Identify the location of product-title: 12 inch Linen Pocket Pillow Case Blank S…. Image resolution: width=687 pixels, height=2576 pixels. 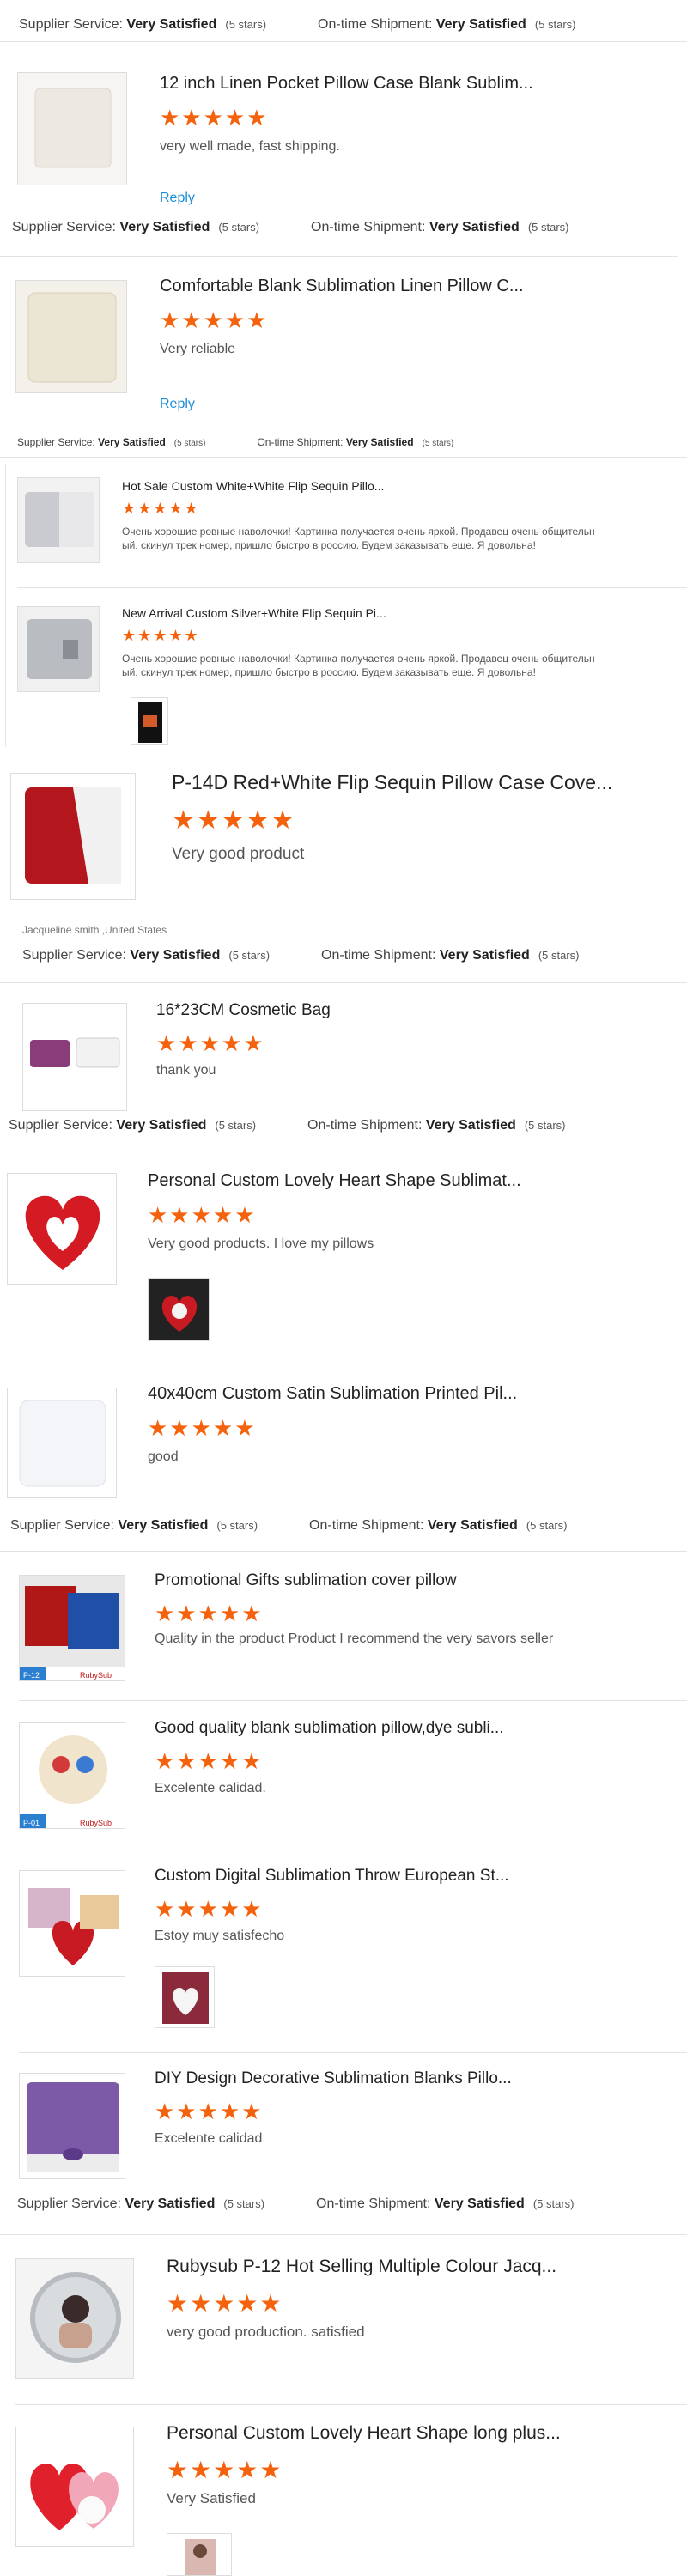
(346, 84).